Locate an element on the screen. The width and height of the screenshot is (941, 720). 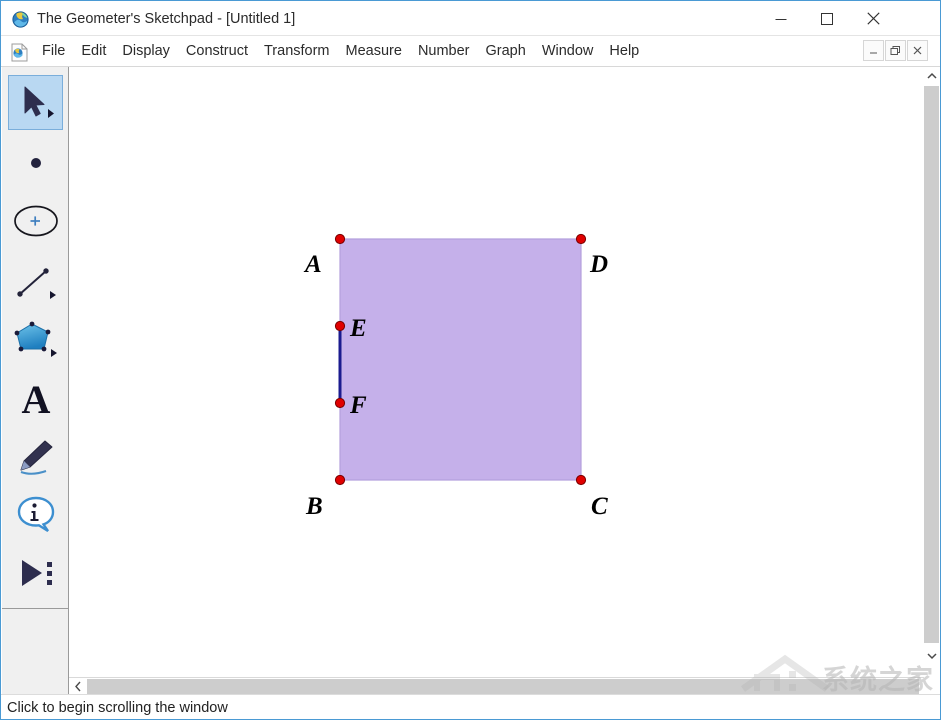
custom-tool is located at coordinates (35, 572).